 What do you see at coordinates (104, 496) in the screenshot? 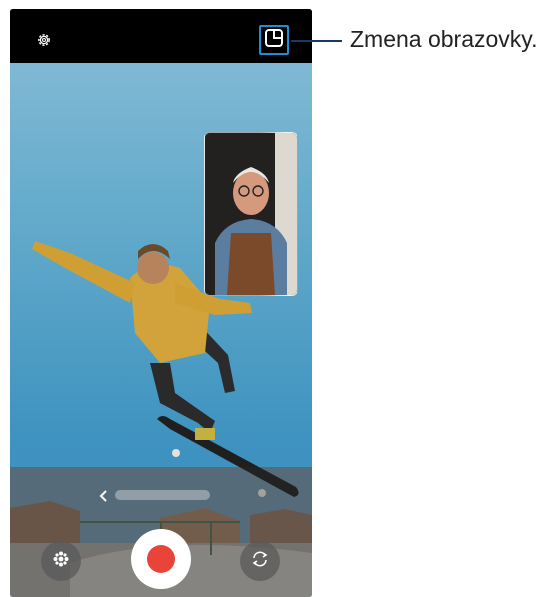
I see `chevron-left-icon` at bounding box center [104, 496].